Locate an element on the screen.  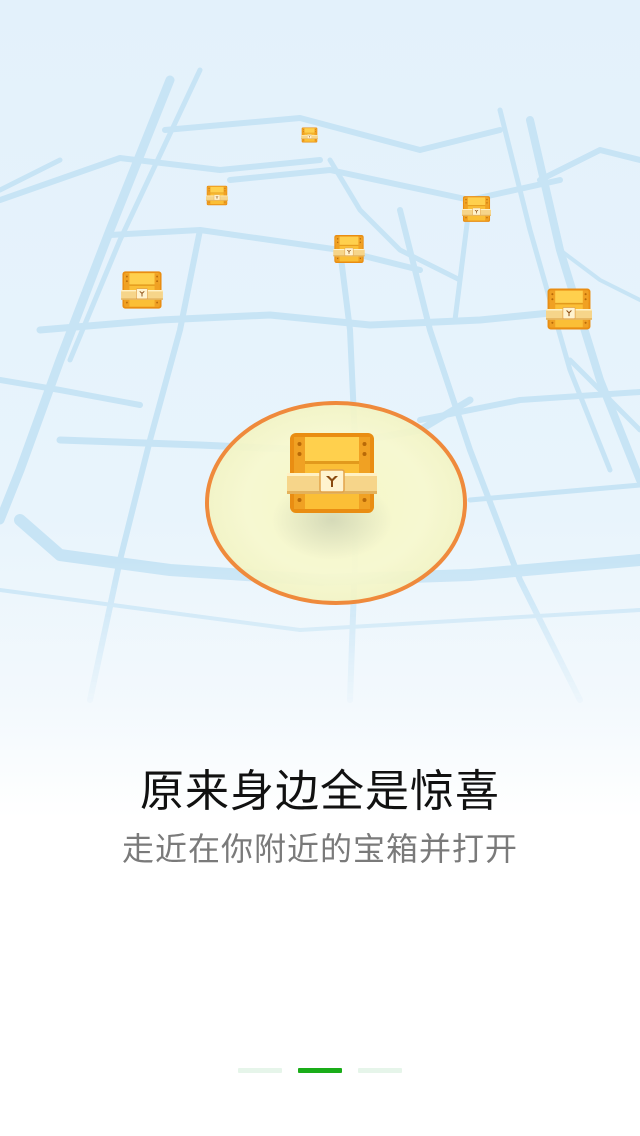
highlighted-chest-area is located at coordinates (336, 503).